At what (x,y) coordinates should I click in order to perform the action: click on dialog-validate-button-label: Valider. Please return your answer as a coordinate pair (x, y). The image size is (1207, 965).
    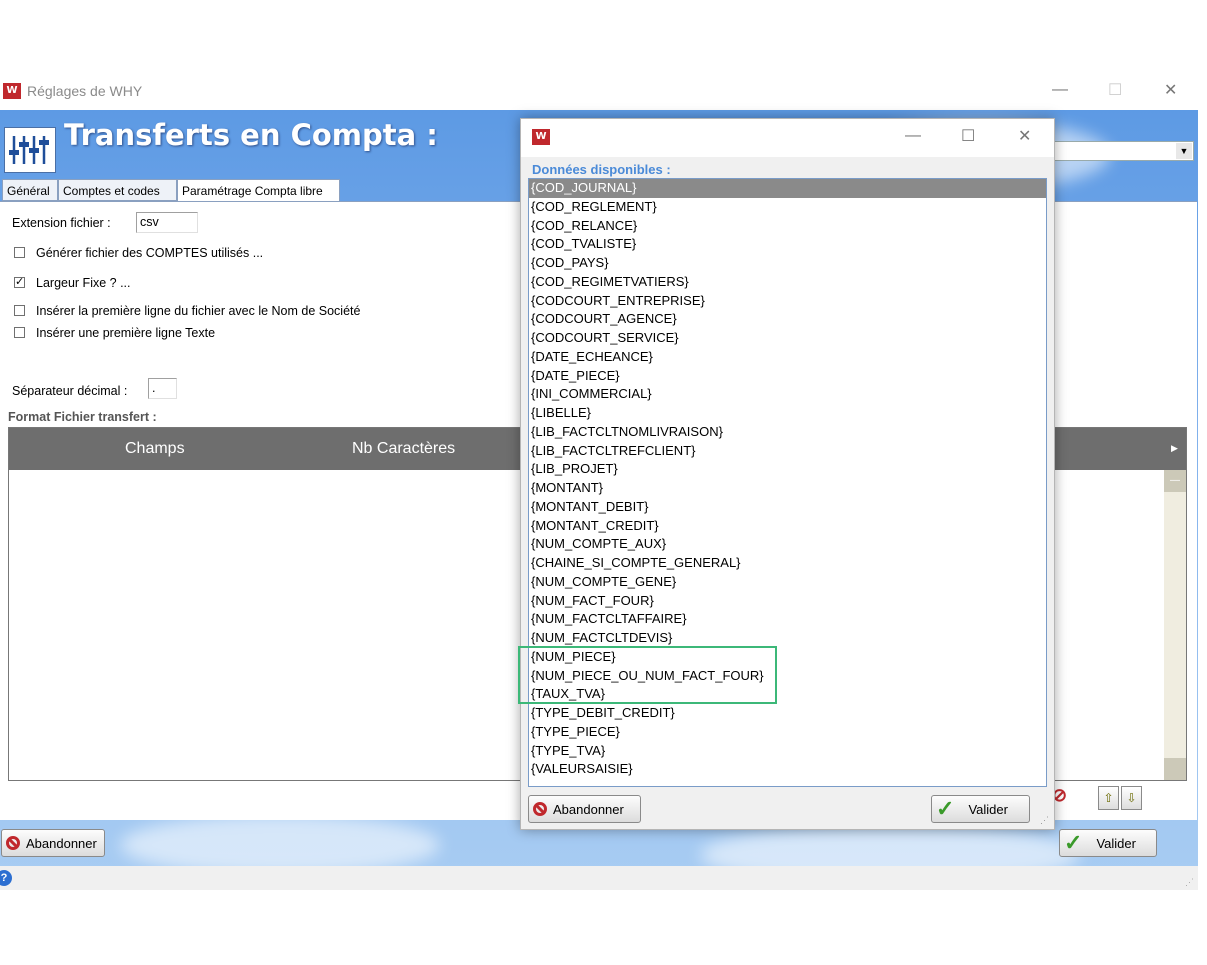
    Looking at the image, I should click on (988, 809).